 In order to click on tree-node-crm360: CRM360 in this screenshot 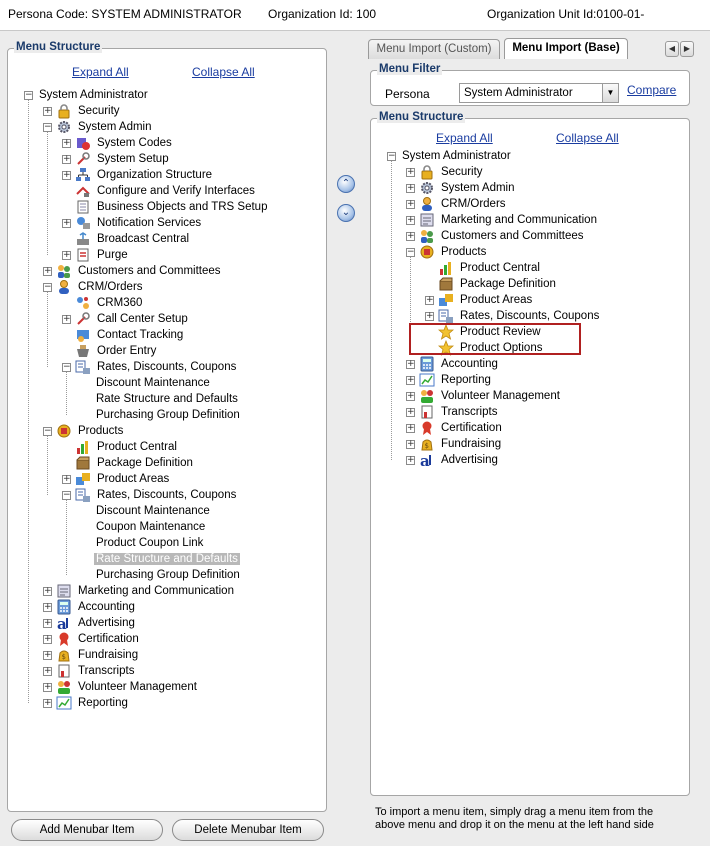, I will do `click(103, 303)`.